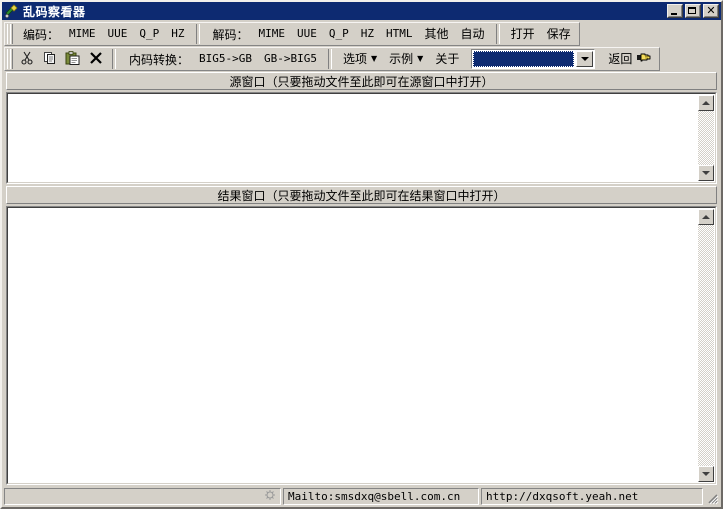 The image size is (723, 509). I want to click on minimize-button, so click(675, 11).